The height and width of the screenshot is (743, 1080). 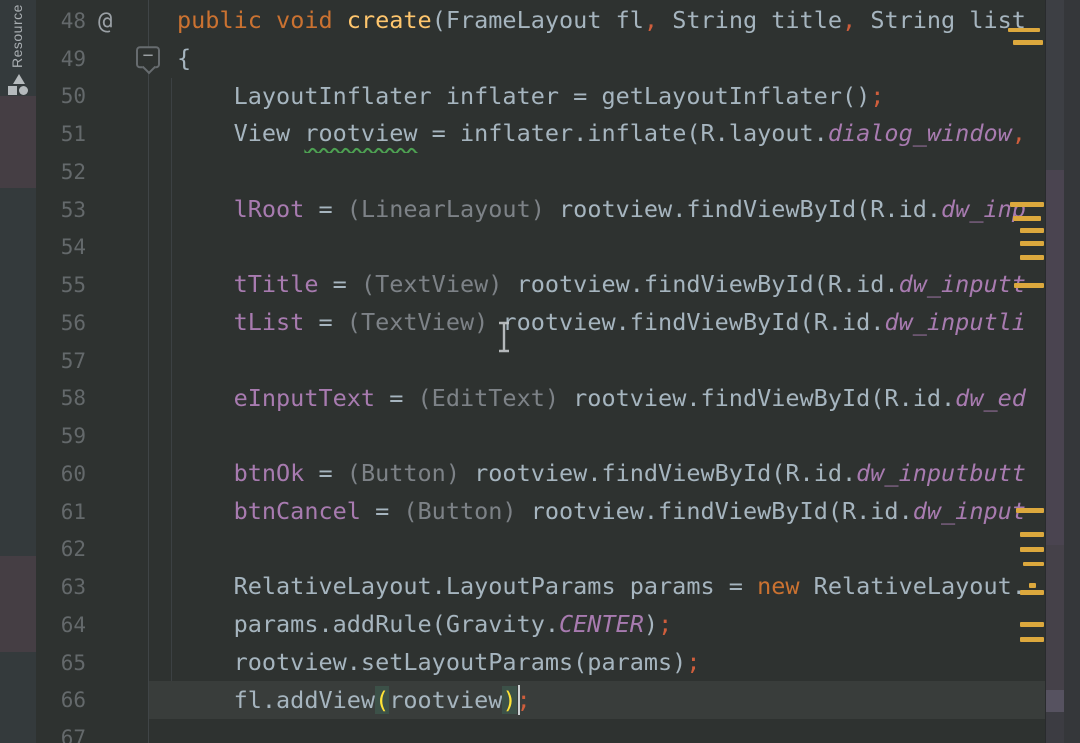 What do you see at coordinates (61, 361) in the screenshot?
I see `line-number: 57` at bounding box center [61, 361].